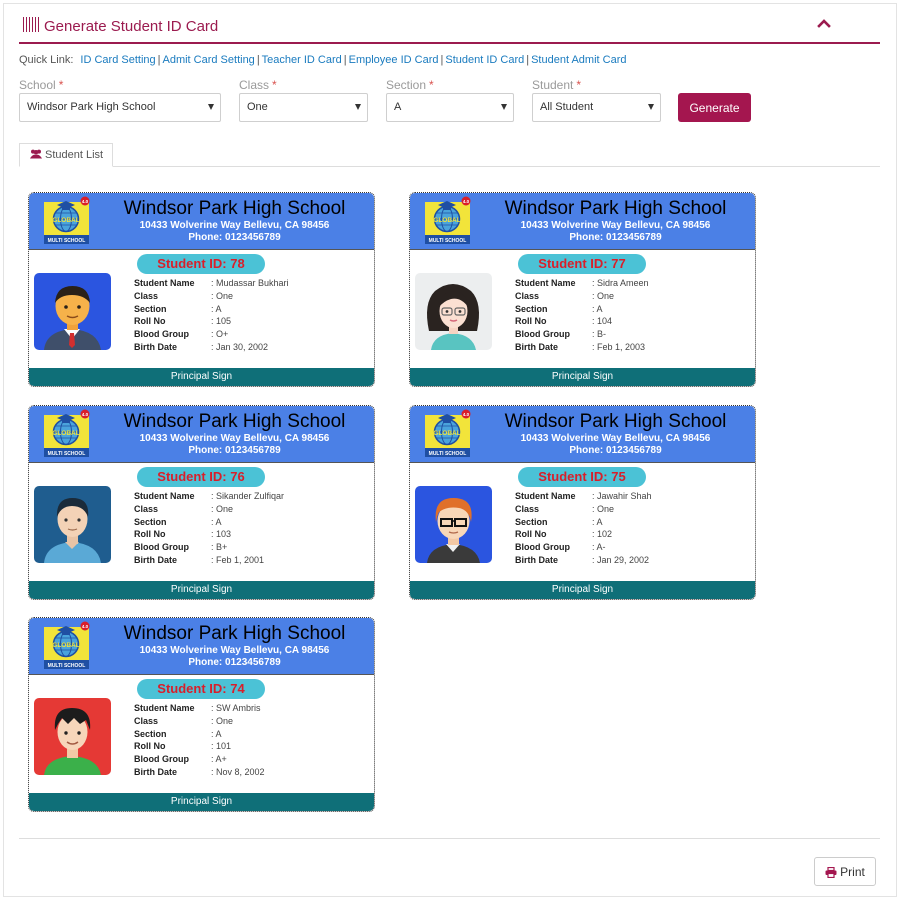 The image size is (900, 900). Describe the element at coordinates (181, 547) in the screenshot. I see `info-row-blood: Blood Group: B+` at that location.